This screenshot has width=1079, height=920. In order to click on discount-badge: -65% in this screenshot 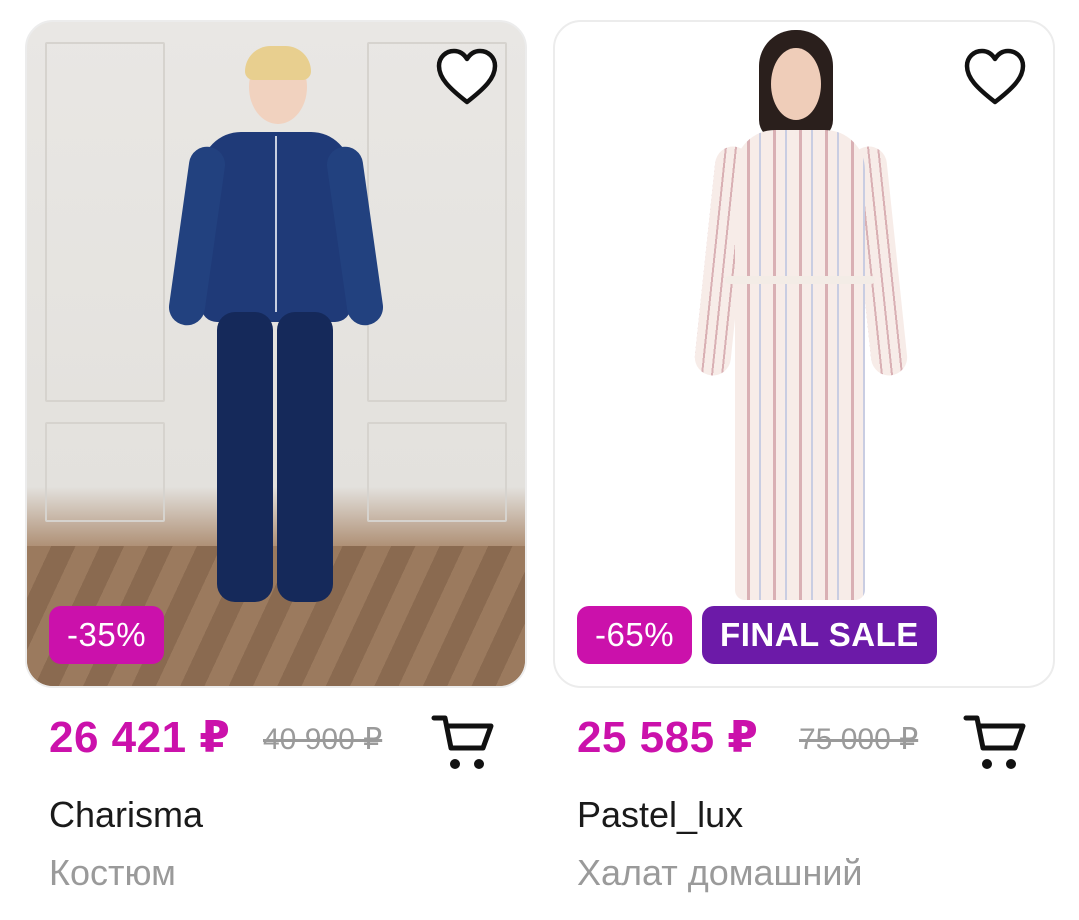, I will do `click(635, 635)`.